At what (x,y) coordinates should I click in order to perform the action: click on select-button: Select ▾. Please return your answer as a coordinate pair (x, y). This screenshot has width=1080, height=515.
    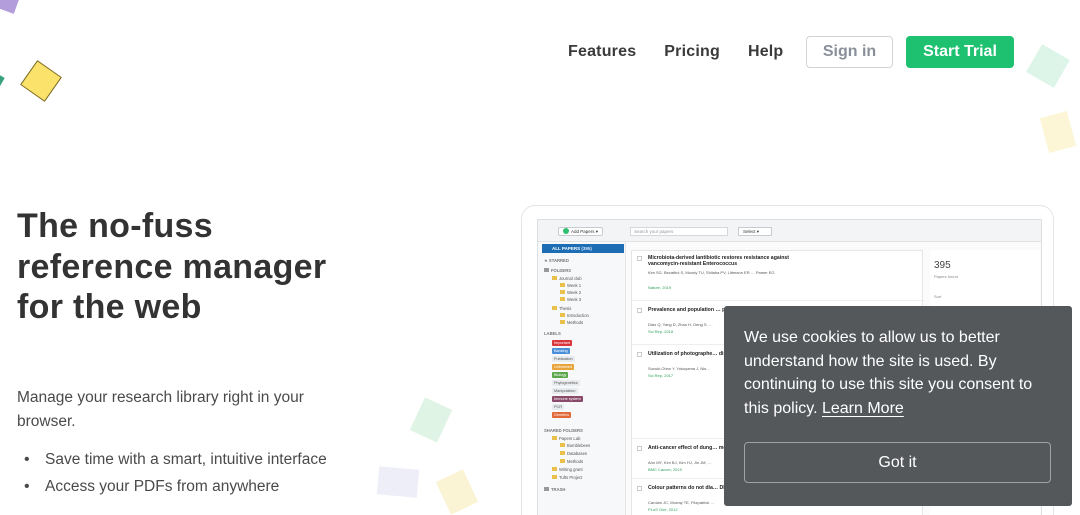
    Looking at the image, I should click on (755, 231).